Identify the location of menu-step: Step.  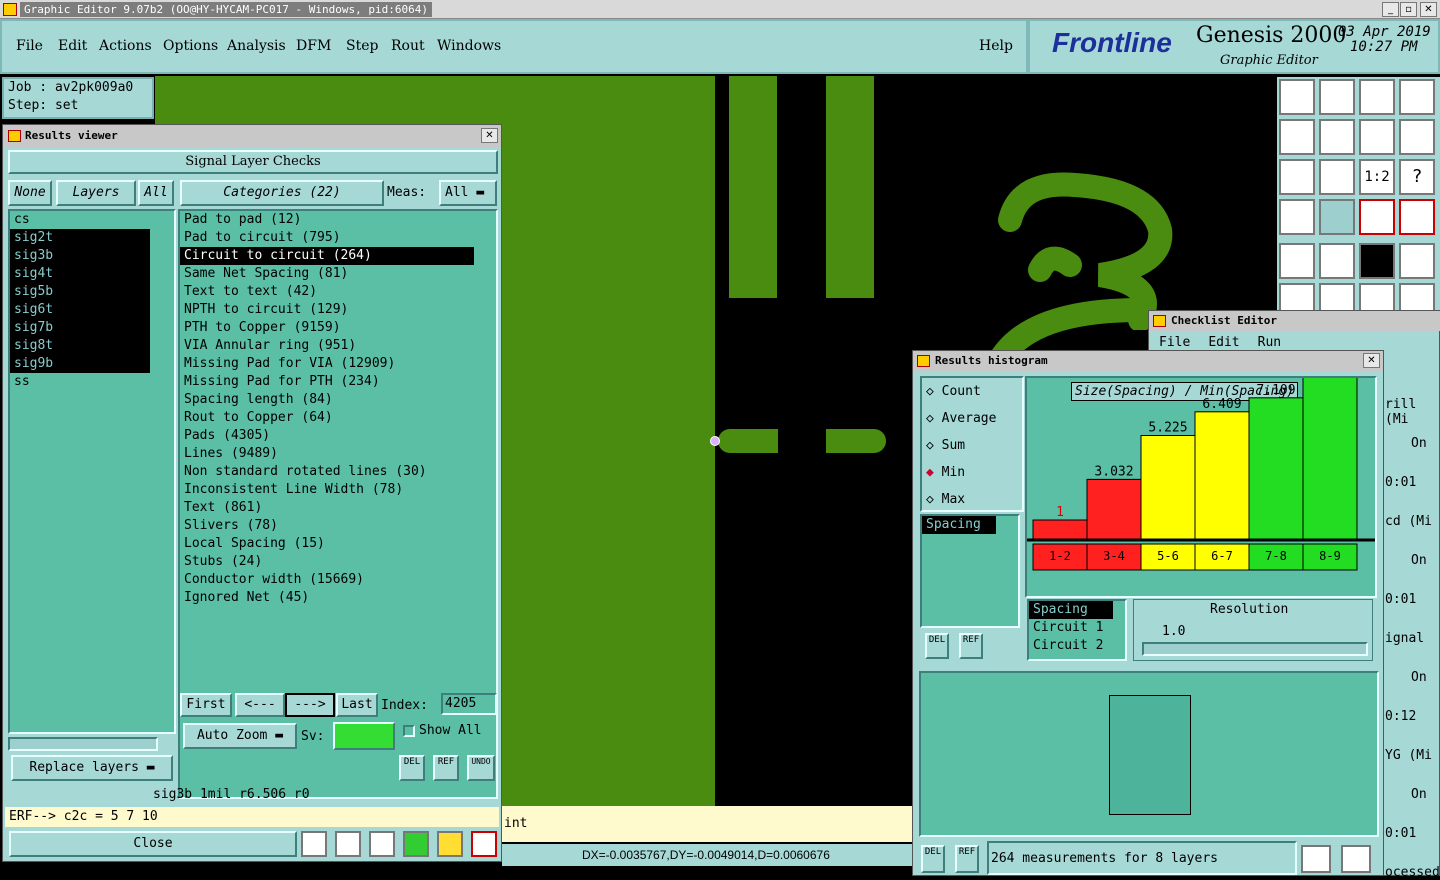
(362, 46).